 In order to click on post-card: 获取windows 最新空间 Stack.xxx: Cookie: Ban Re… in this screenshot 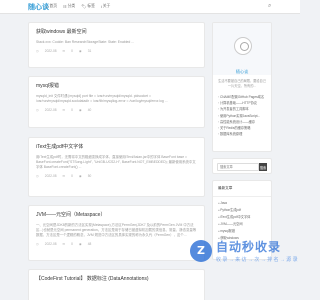, I will do `click(116, 45)`.